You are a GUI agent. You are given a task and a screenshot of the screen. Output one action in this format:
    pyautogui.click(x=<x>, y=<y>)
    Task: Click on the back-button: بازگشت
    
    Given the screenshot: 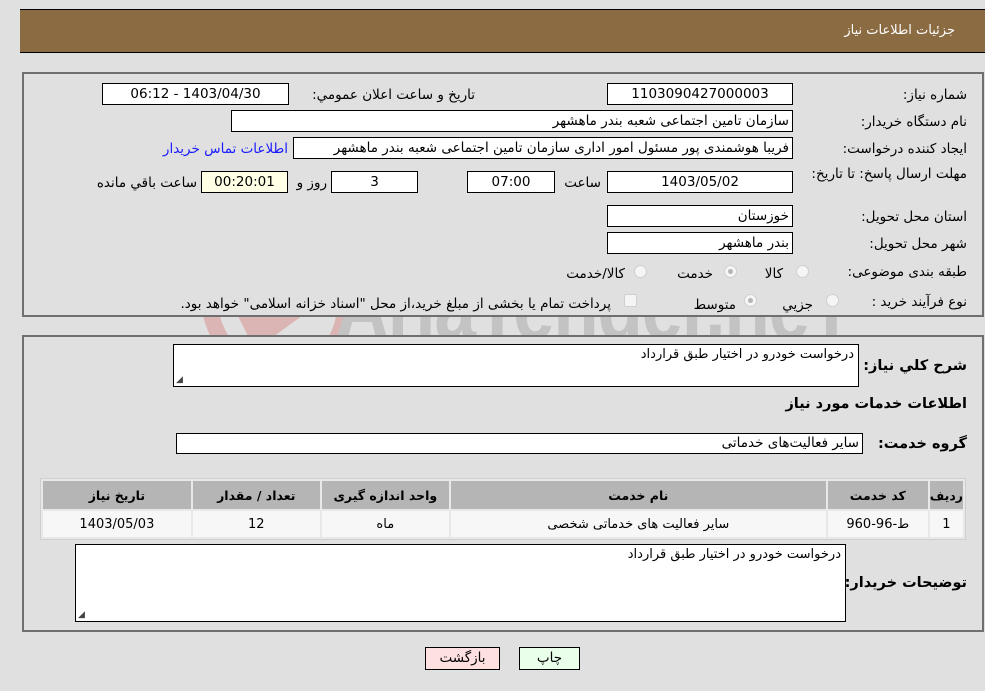 What is the action you would take?
    pyautogui.click(x=462, y=658)
    